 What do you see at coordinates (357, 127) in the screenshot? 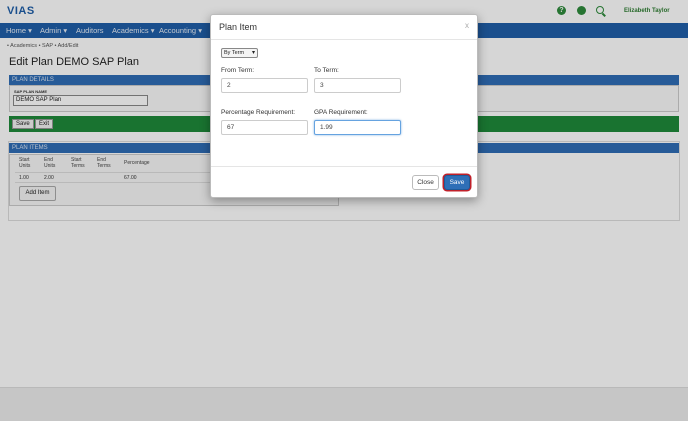
I see `gpa-requirement-input: 1.99` at bounding box center [357, 127].